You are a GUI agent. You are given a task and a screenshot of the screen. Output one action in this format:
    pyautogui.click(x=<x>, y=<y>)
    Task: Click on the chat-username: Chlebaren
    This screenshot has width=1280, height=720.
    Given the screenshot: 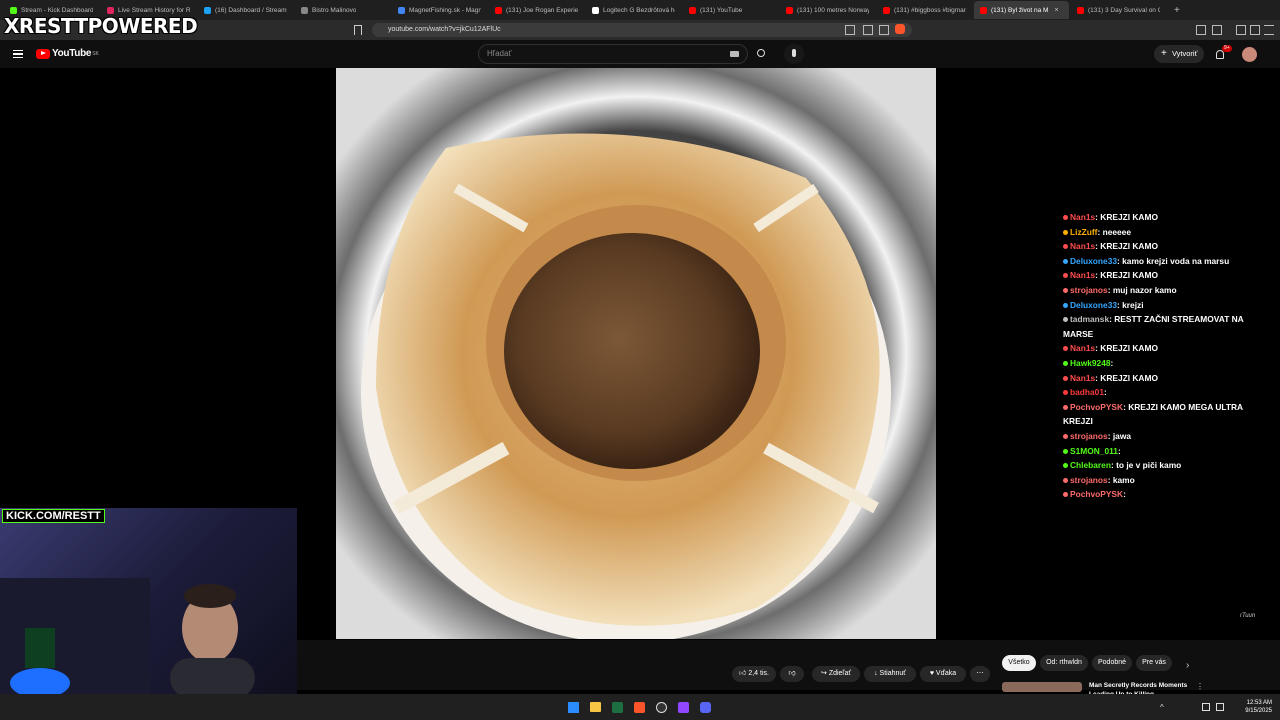 What is the action you would take?
    pyautogui.click(x=1090, y=465)
    